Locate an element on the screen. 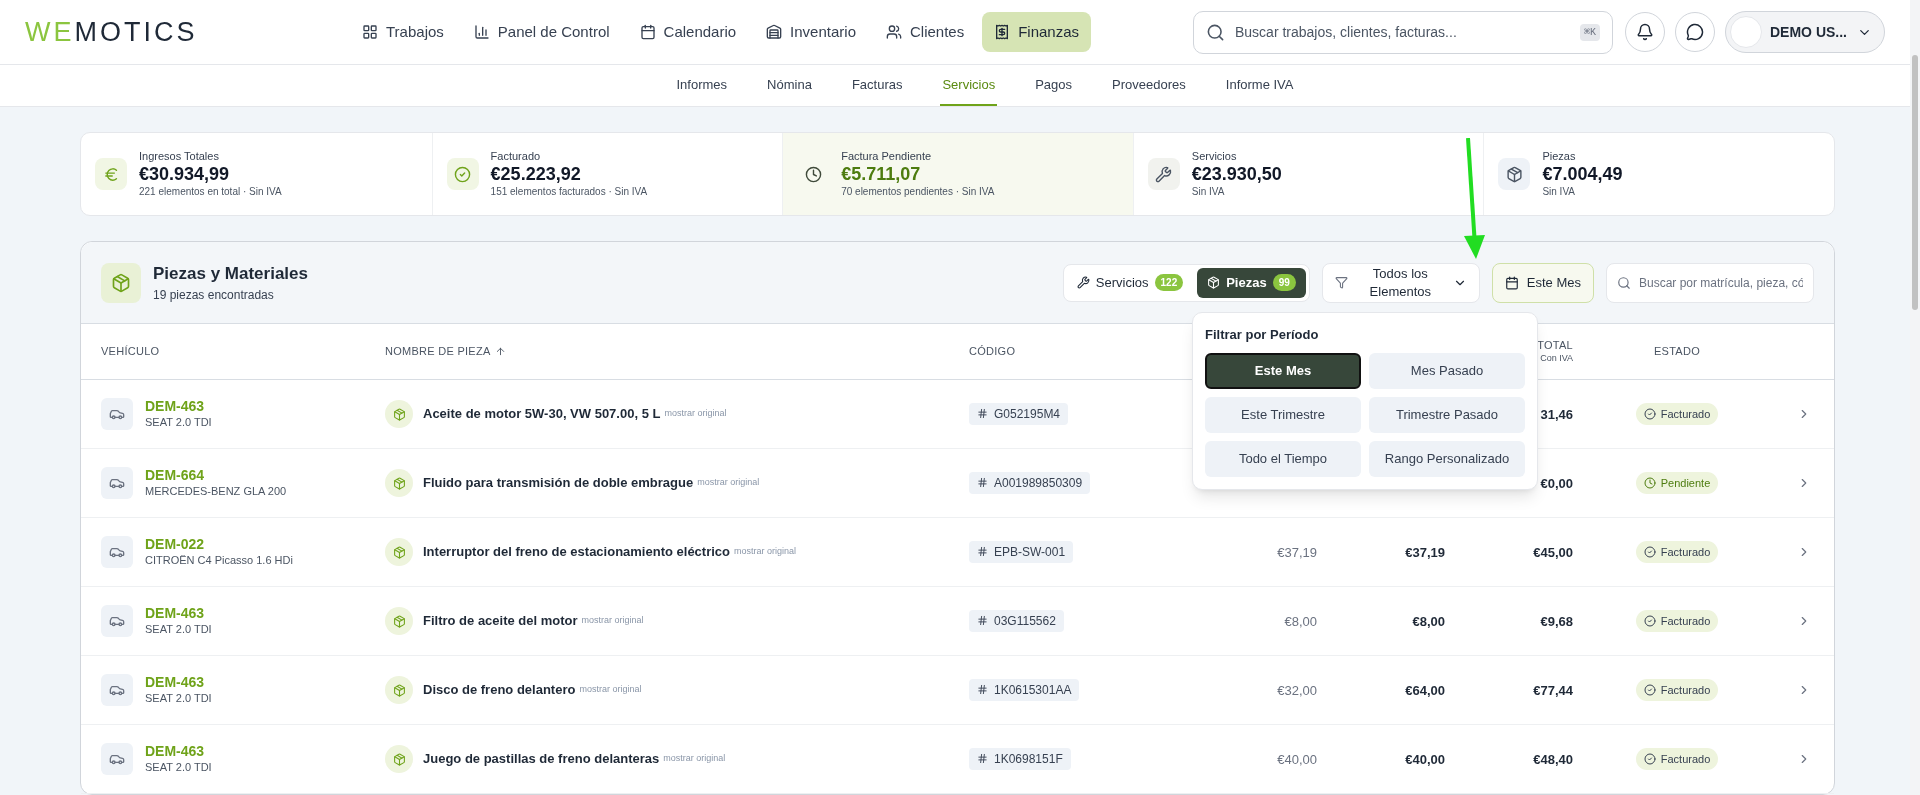 The width and height of the screenshot is (1920, 795). part-name: Interruptor del freno de estacionamiento eléctrico is located at coordinates (576, 552).